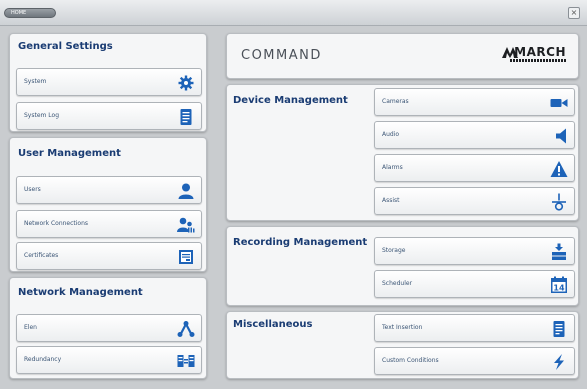 Image resolution: width=587 pixels, height=389 pixels. Describe the element at coordinates (392, 167) in the screenshot. I see `alarms-label: Alarms` at that location.